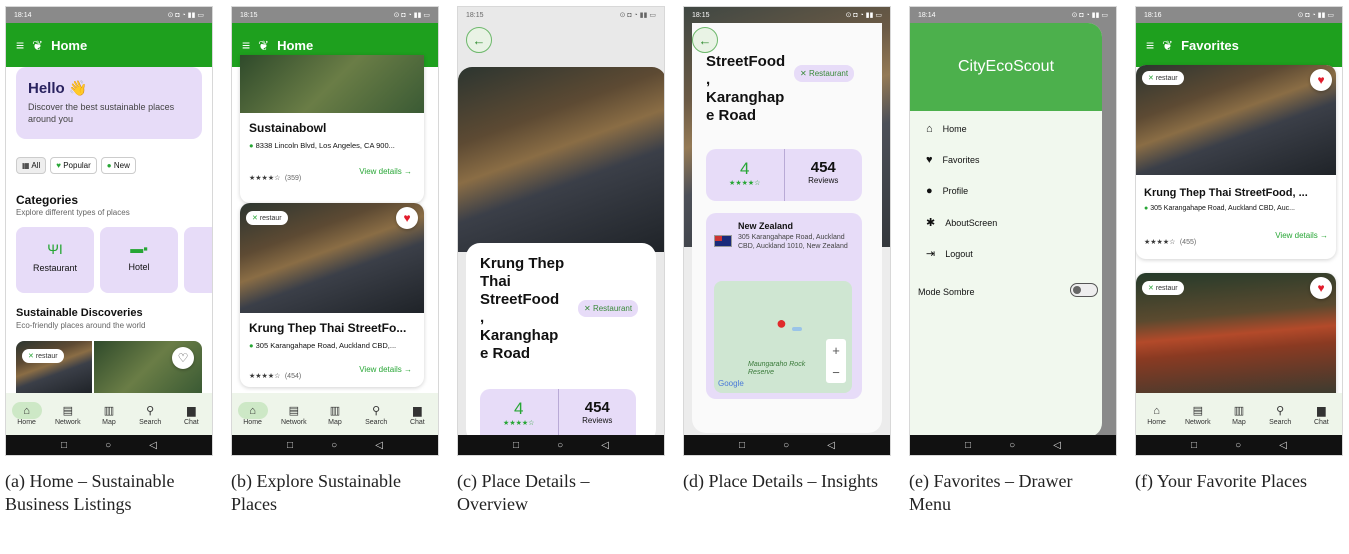  What do you see at coordinates (1321, 422) in the screenshot?
I see `nav-label: Chat` at bounding box center [1321, 422].